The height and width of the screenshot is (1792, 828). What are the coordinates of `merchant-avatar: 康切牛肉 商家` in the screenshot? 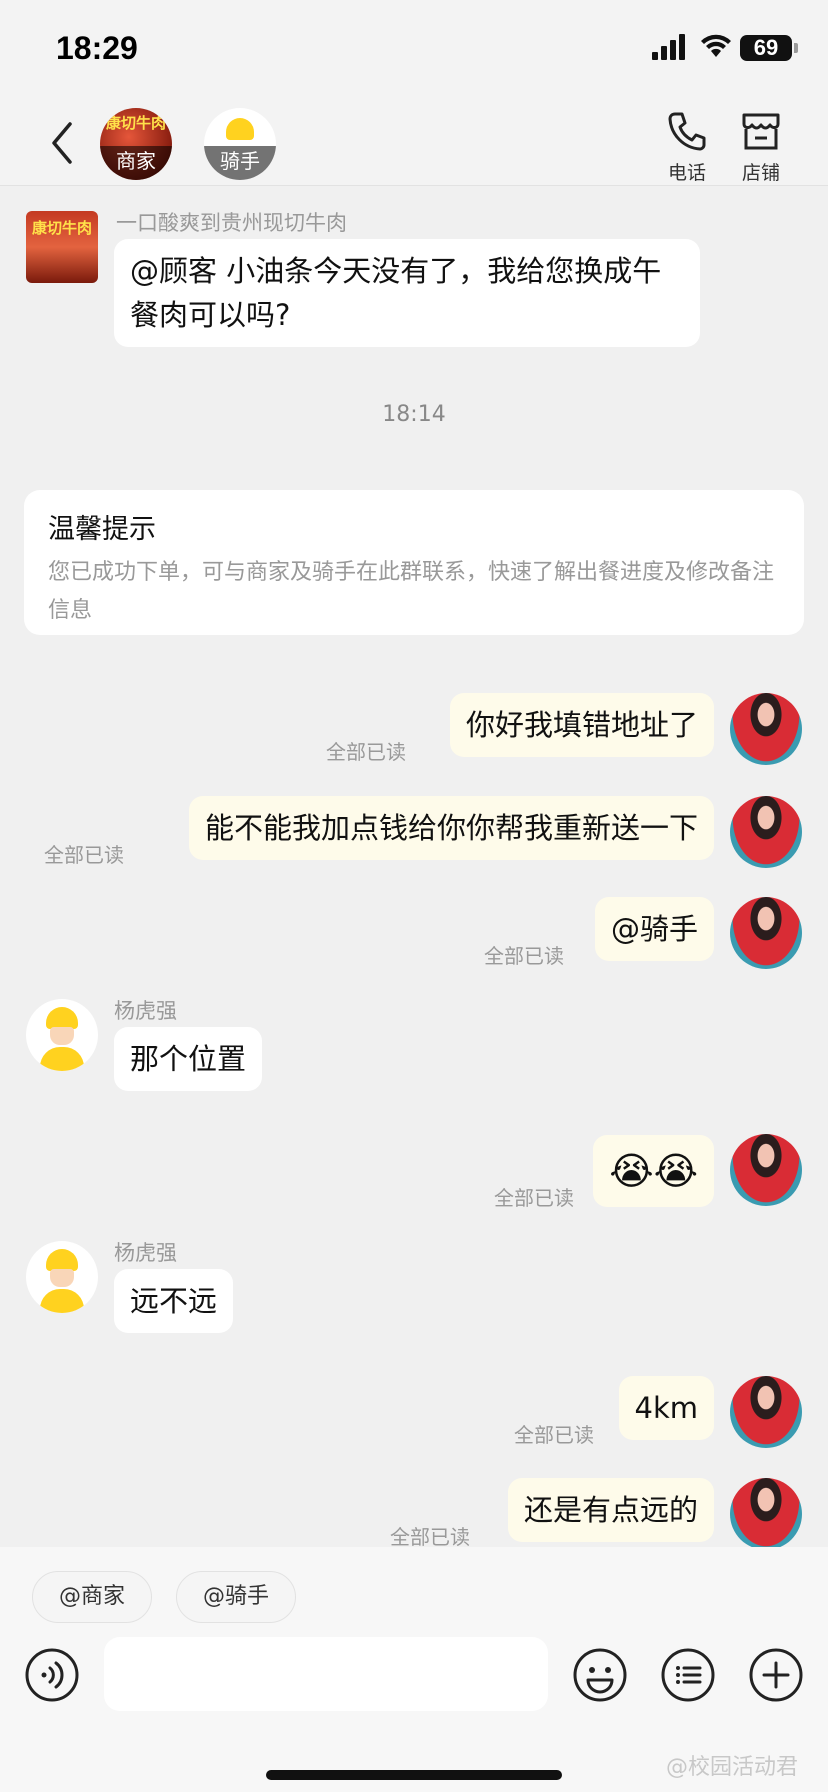 It's located at (136, 144).